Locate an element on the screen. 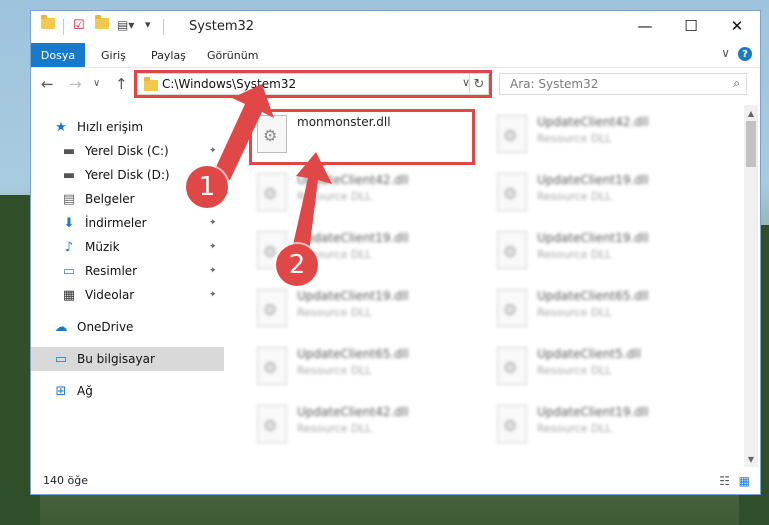 The width and height of the screenshot is (769, 525). video-icon: ▦ is located at coordinates (69, 295).